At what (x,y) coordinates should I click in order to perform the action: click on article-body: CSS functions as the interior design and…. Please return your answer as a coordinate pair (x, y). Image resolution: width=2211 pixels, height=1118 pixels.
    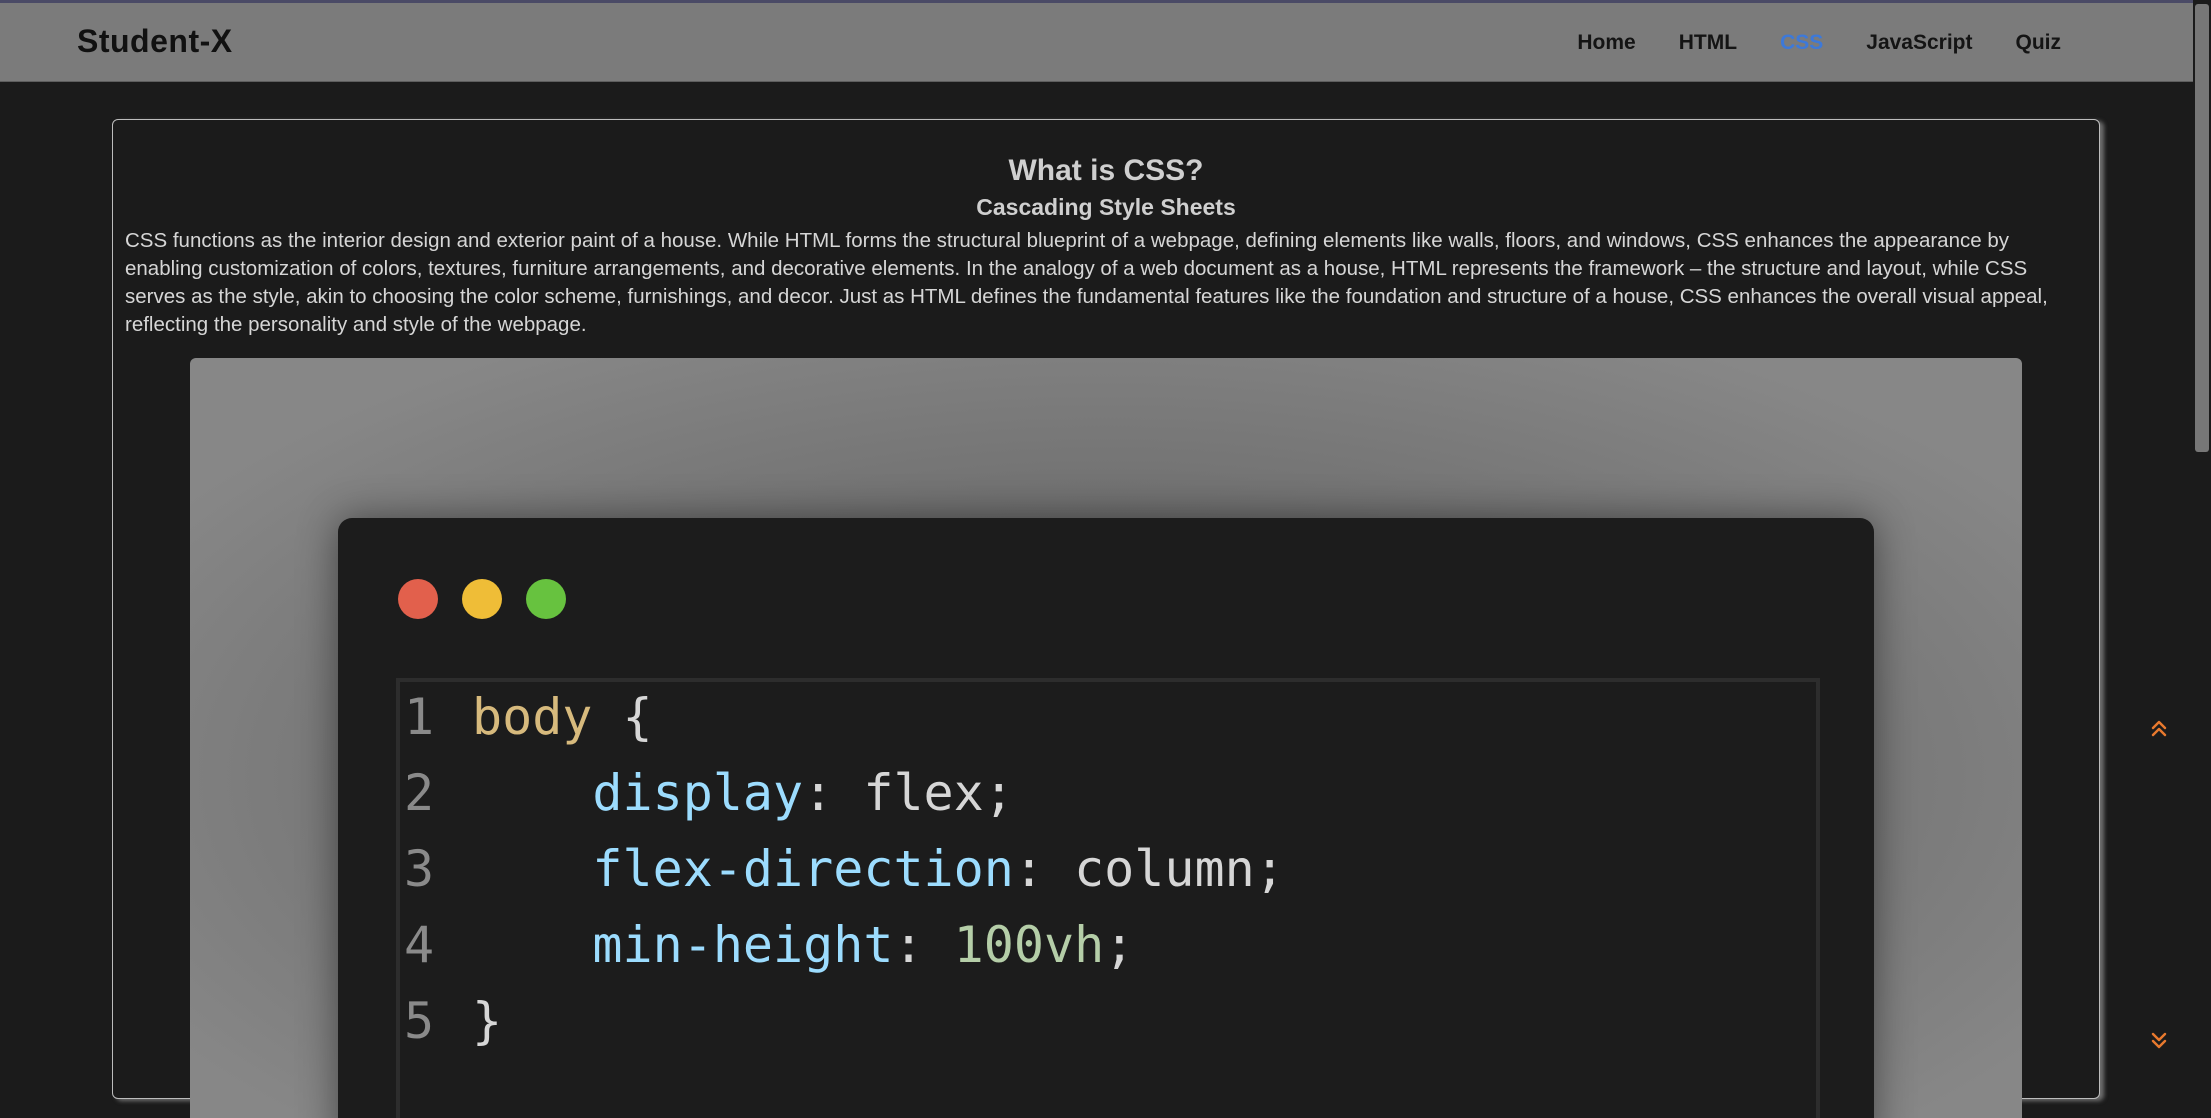
    Looking at the image, I should click on (1105, 283).